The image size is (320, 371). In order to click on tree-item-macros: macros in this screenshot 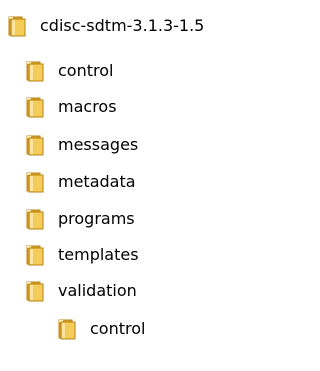, I will do `click(58, 107)`.